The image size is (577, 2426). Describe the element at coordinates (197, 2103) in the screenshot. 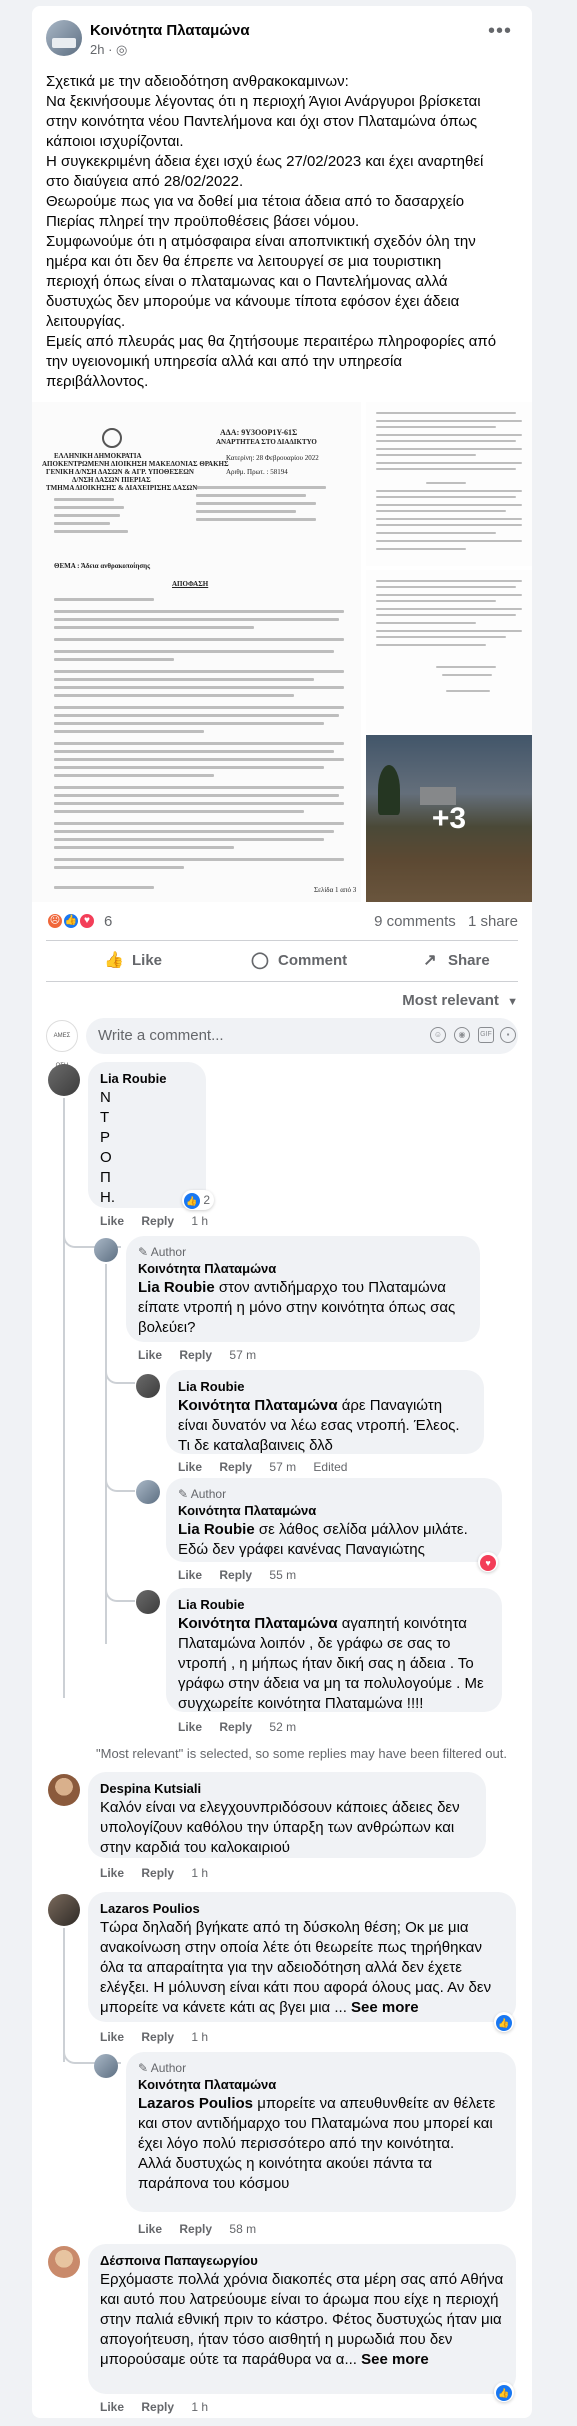

I see `mention-link: Lazaros Poulios` at that location.